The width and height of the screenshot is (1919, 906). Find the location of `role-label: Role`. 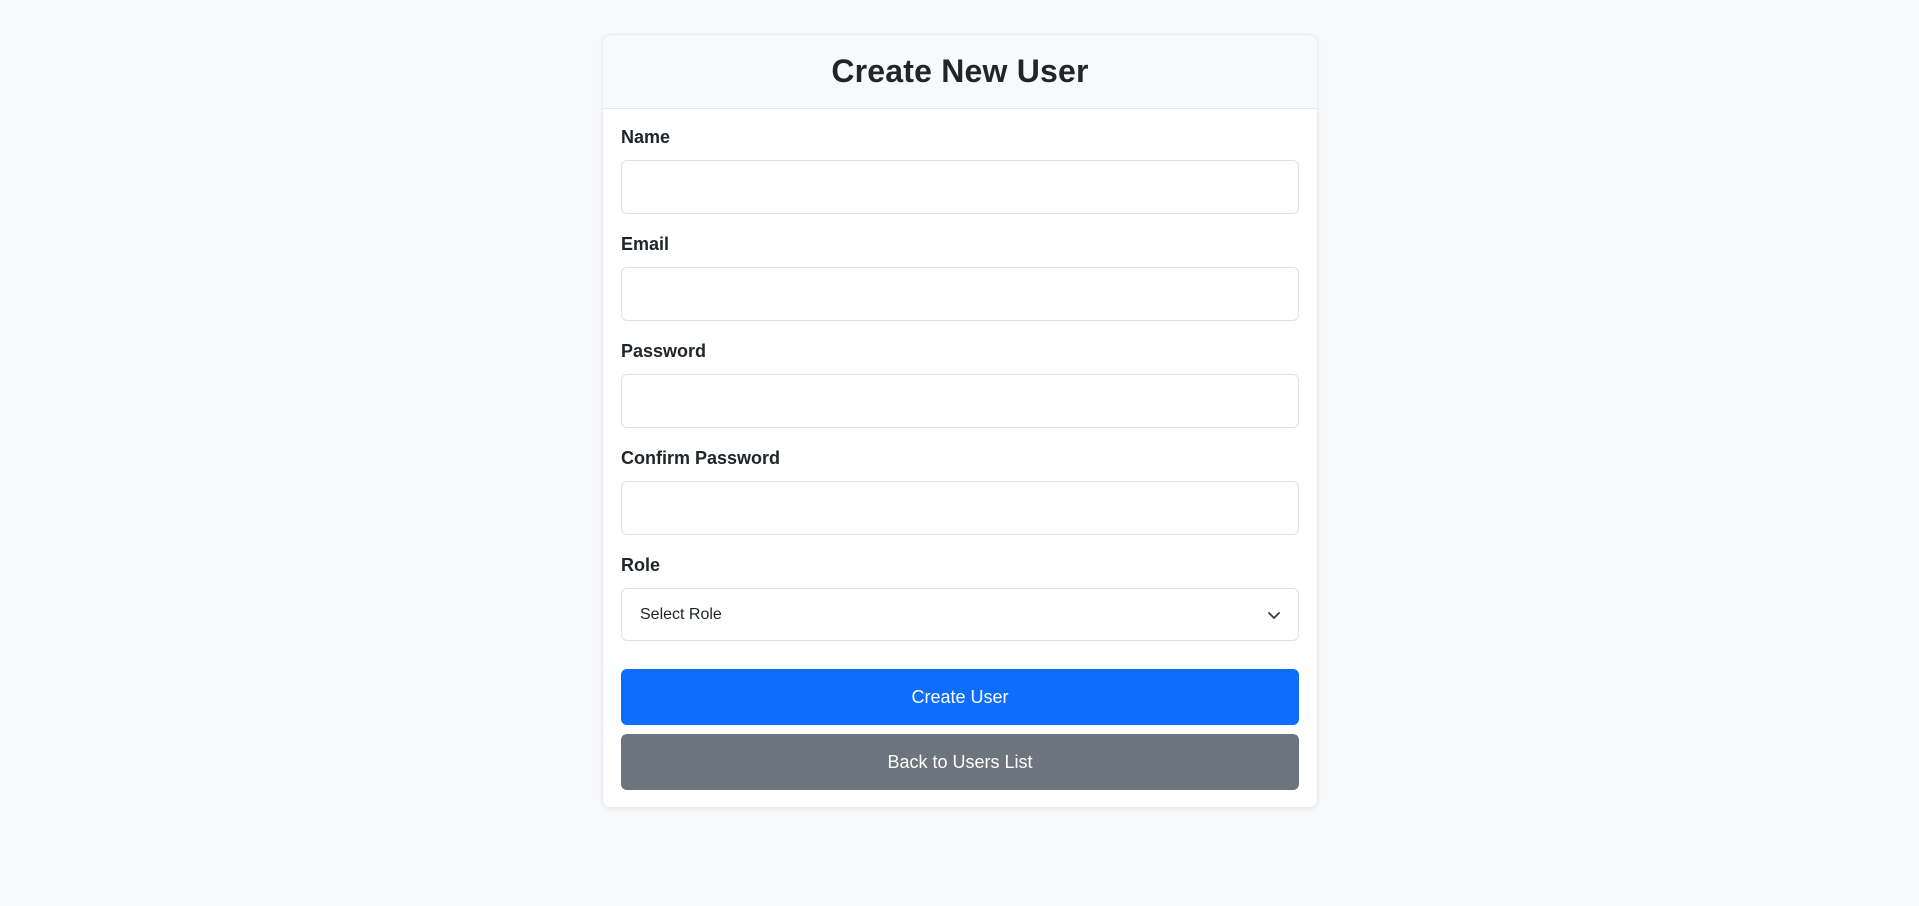

role-label: Role is located at coordinates (641, 565).